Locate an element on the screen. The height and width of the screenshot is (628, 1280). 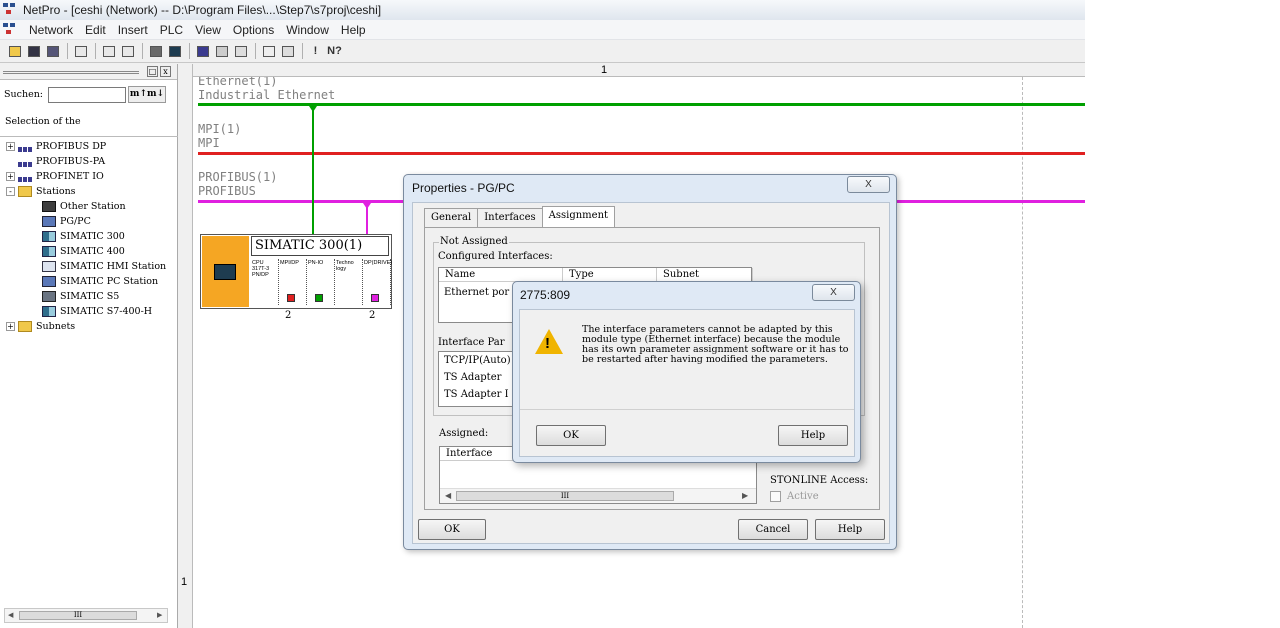
menu-view: View is located at coordinates (208, 30).